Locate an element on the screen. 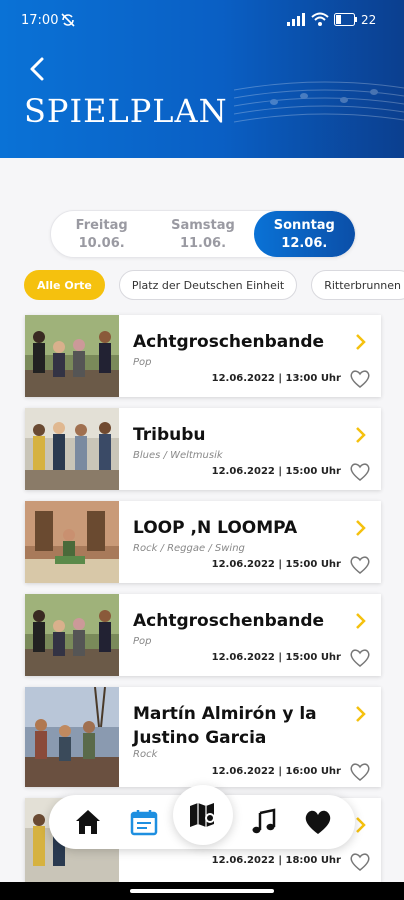 The height and width of the screenshot is (900, 404). tab-samstag: Samstag 11.06. is located at coordinates (202, 234).